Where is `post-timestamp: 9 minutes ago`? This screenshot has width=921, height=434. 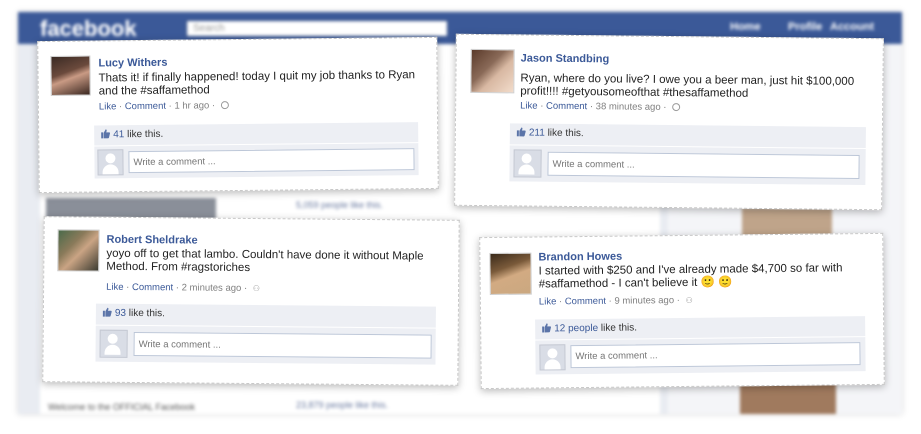 post-timestamp: 9 minutes ago is located at coordinates (644, 301).